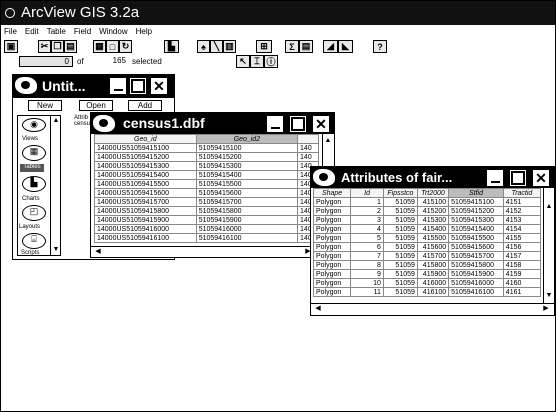 Image resolution: width=556 pixels, height=412 pixels. Describe the element at coordinates (212, 251) in the screenshot. I see `census-horizontal-scrollbar: ◀ ▶` at that location.